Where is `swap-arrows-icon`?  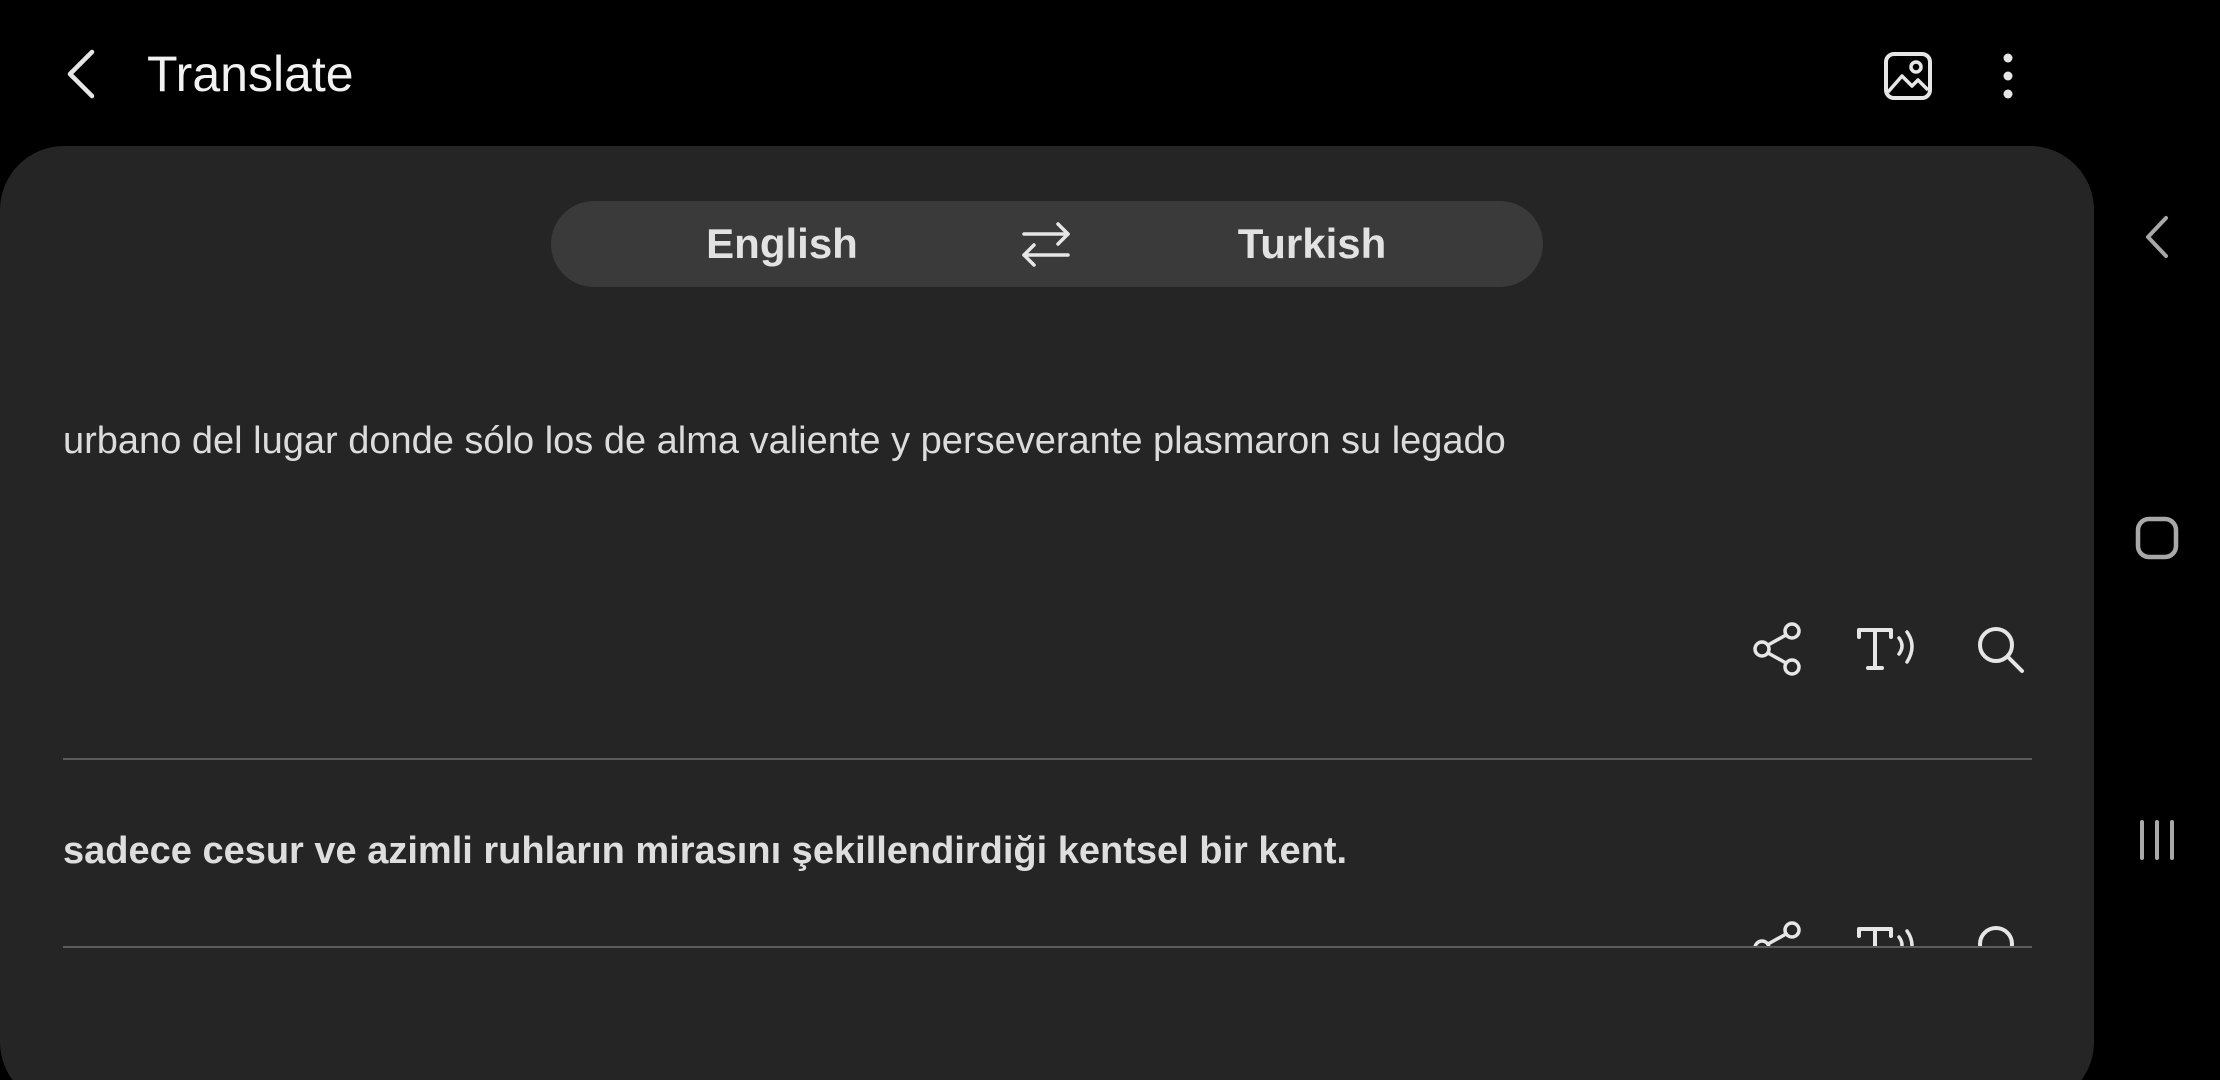 swap-arrows-icon is located at coordinates (1046, 244).